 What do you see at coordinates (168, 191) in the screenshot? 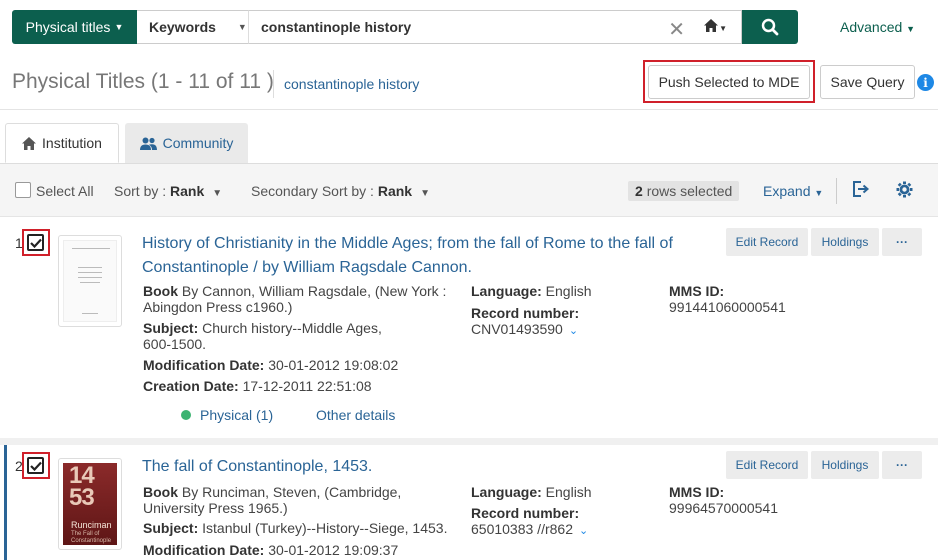
I see `sort-by-dropdown: Sort by : Rank ▼` at bounding box center [168, 191].